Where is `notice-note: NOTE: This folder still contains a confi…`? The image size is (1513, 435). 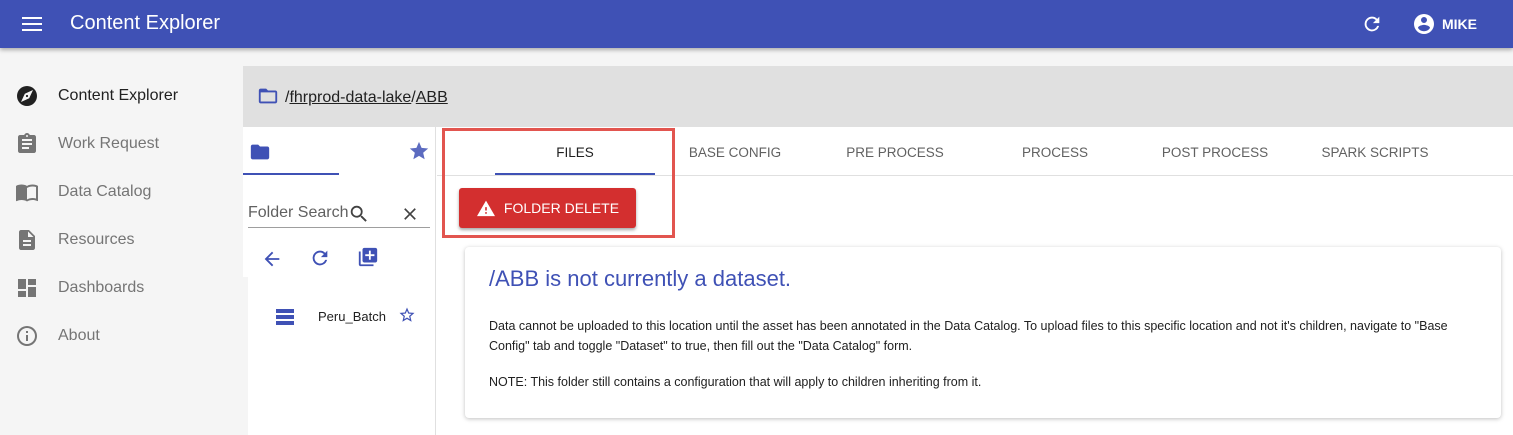
notice-note: NOTE: This folder still contains a confi… is located at coordinates (735, 382).